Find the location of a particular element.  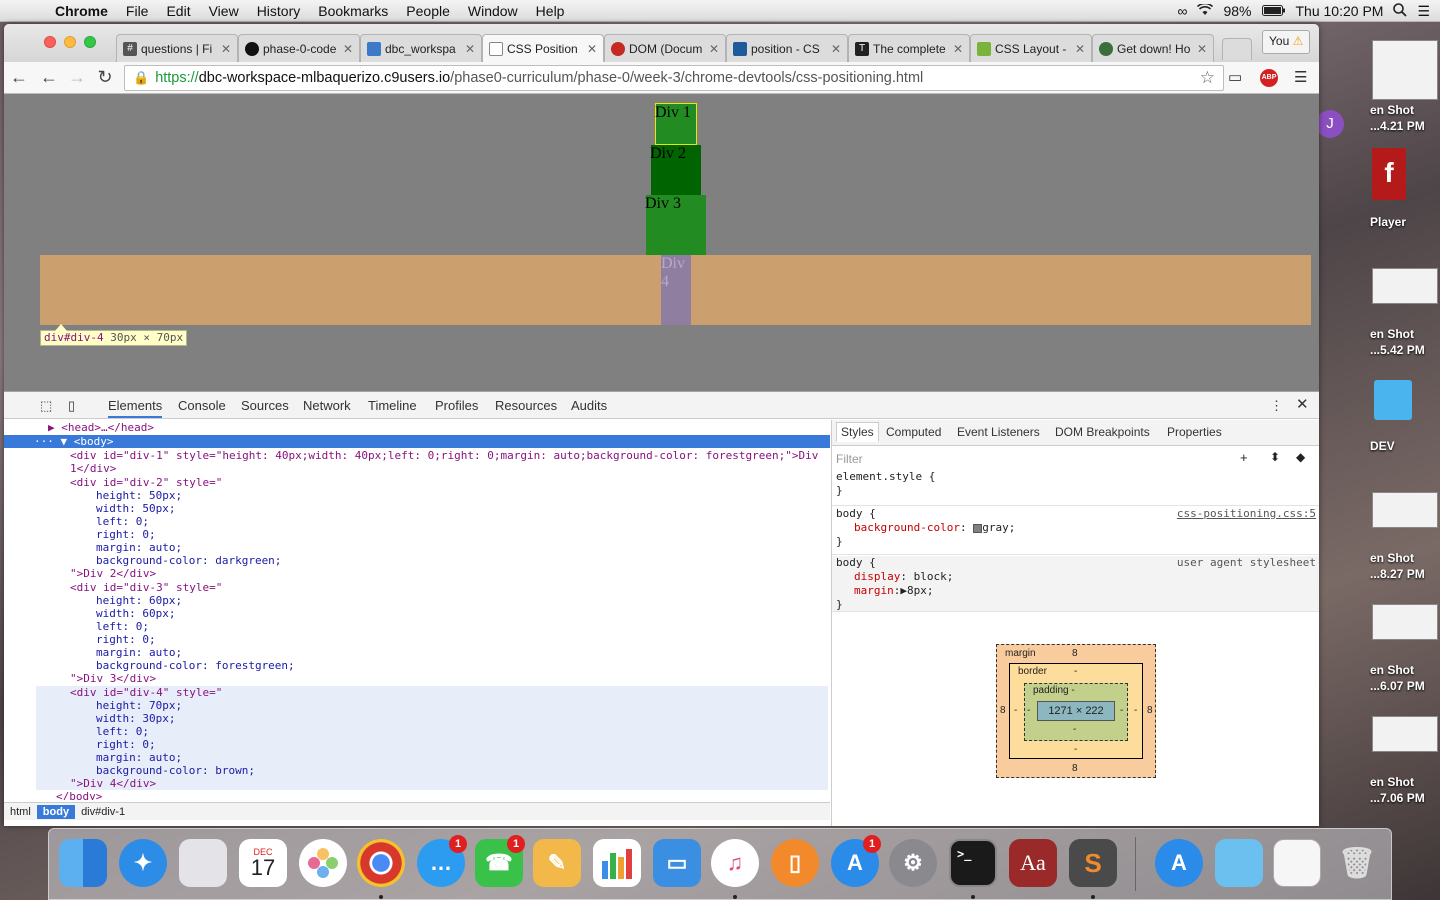

desktop-file-label: DEV is located at coordinates (1405, 446).